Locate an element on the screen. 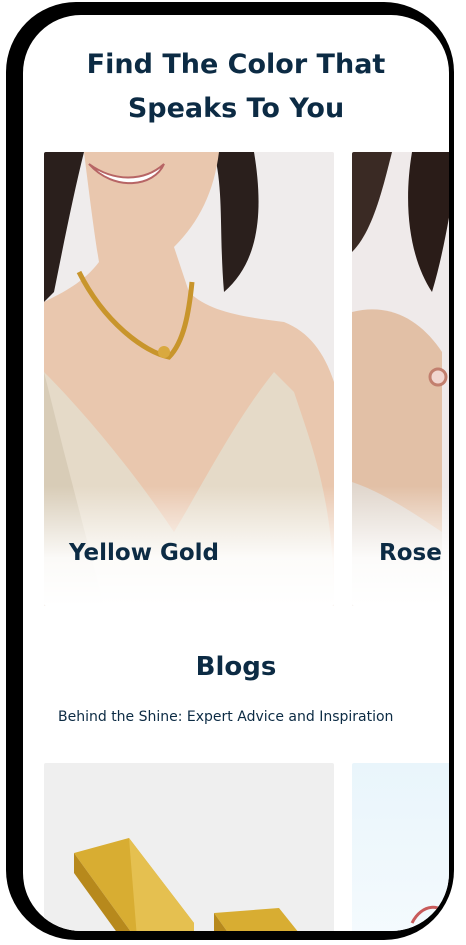 Image resolution: width=466 pixels, height=945 pixels. section-title-line1: Find The Color That is located at coordinates (236, 64).